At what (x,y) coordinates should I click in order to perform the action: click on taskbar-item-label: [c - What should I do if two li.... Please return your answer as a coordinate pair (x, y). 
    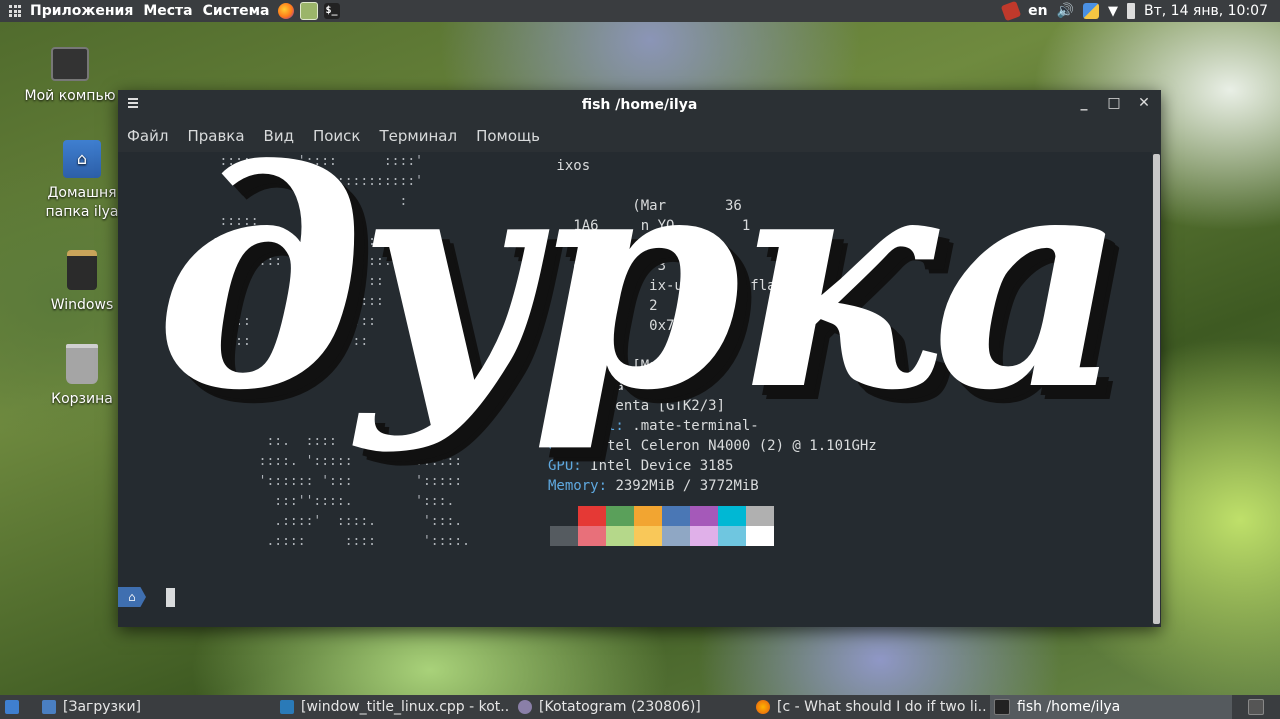
    Looking at the image, I should click on (881, 707).